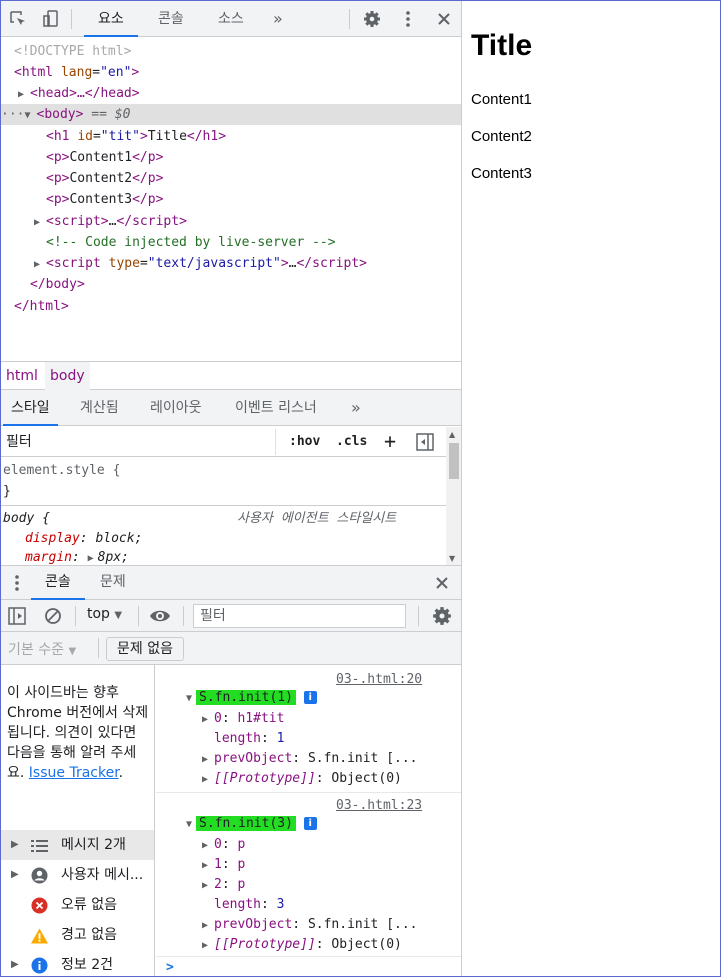 This screenshot has width=721, height=977. Describe the element at coordinates (170, 967) in the screenshot. I see `console-prompt: >` at that location.